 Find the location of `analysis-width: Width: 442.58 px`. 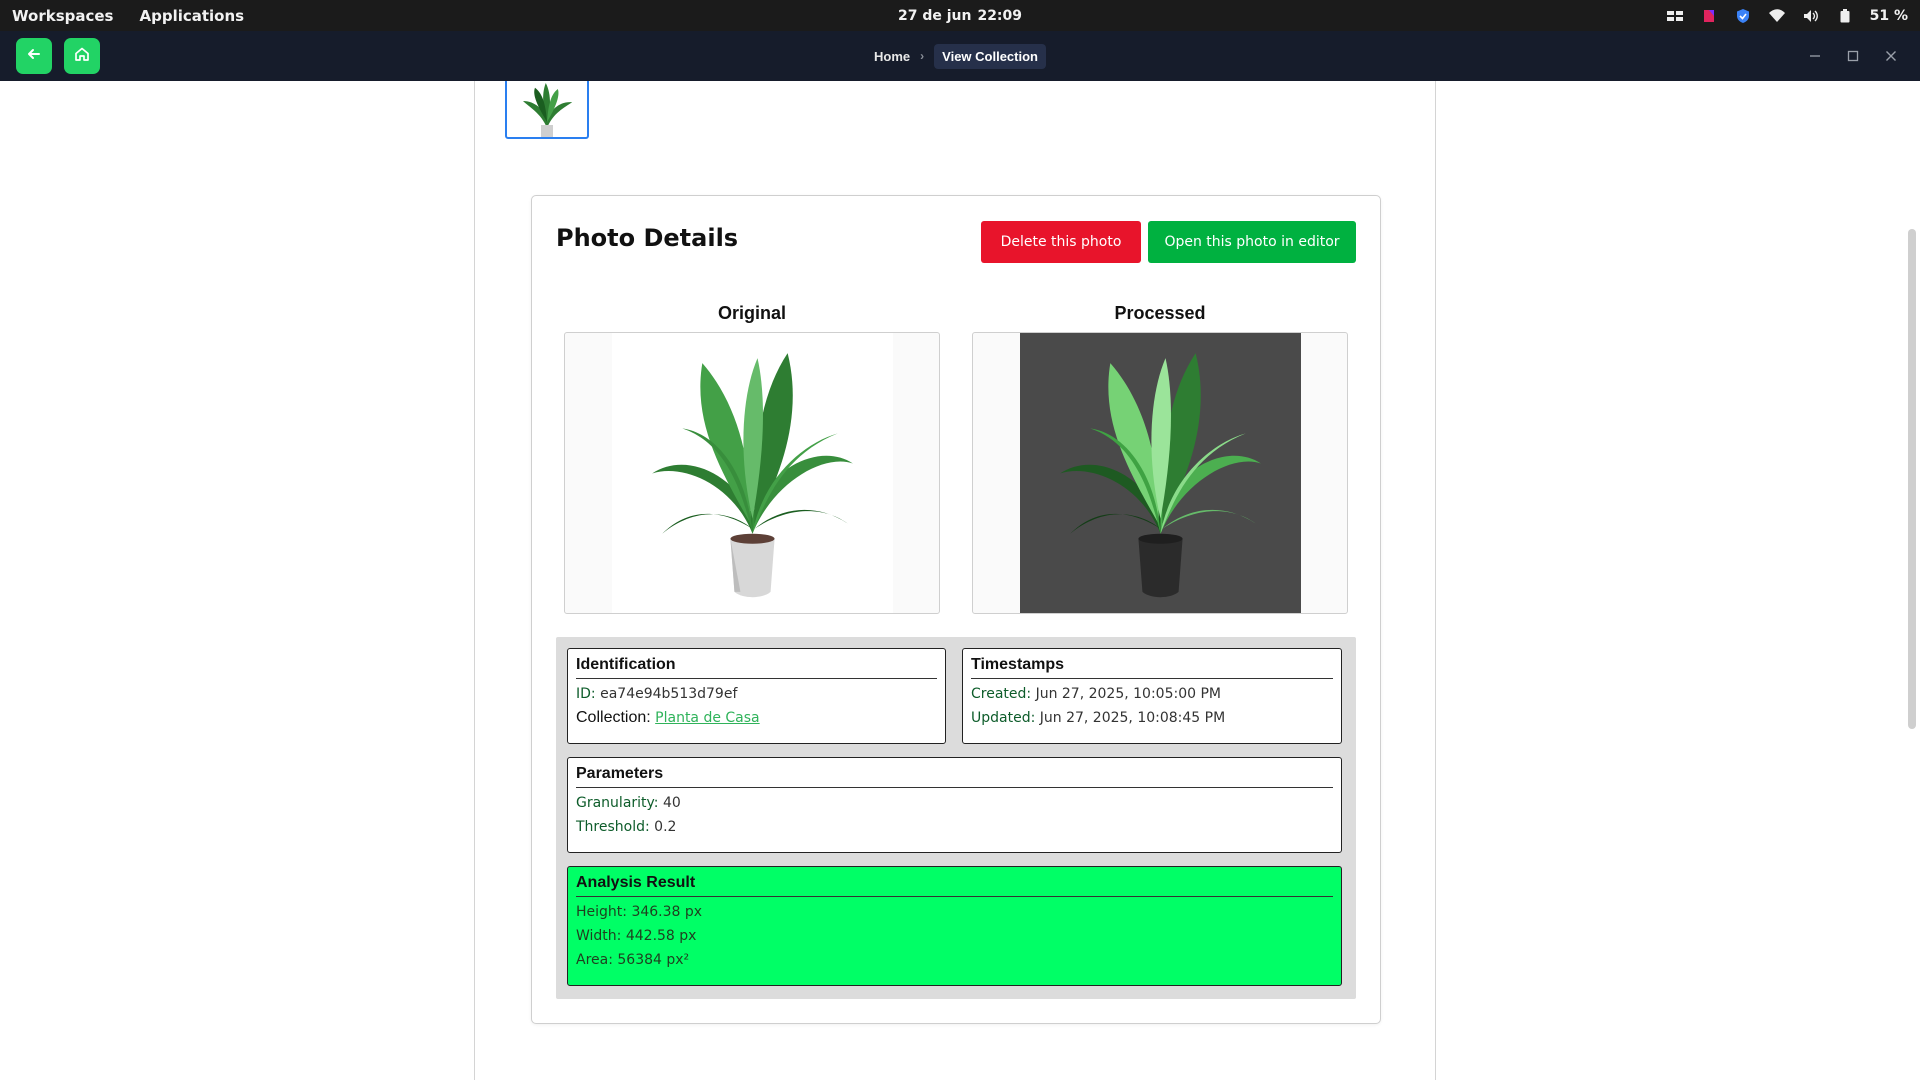

analysis-width: Width: 442.58 px is located at coordinates (636, 936).